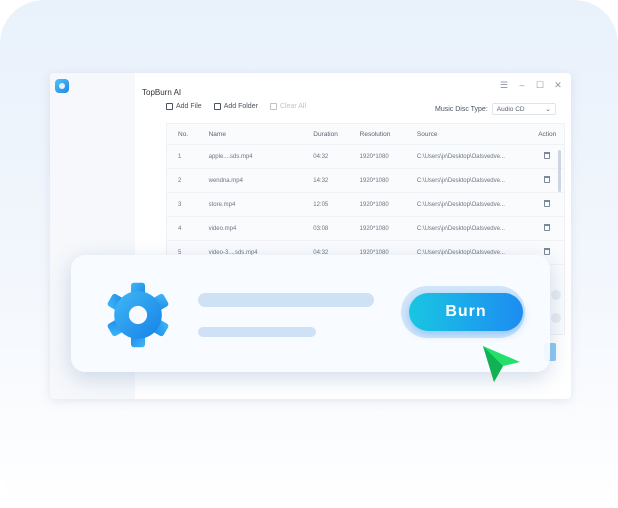 This screenshot has width=618, height=508. Describe the element at coordinates (548, 109) in the screenshot. I see `chevron-down-icon: ⌄` at that location.